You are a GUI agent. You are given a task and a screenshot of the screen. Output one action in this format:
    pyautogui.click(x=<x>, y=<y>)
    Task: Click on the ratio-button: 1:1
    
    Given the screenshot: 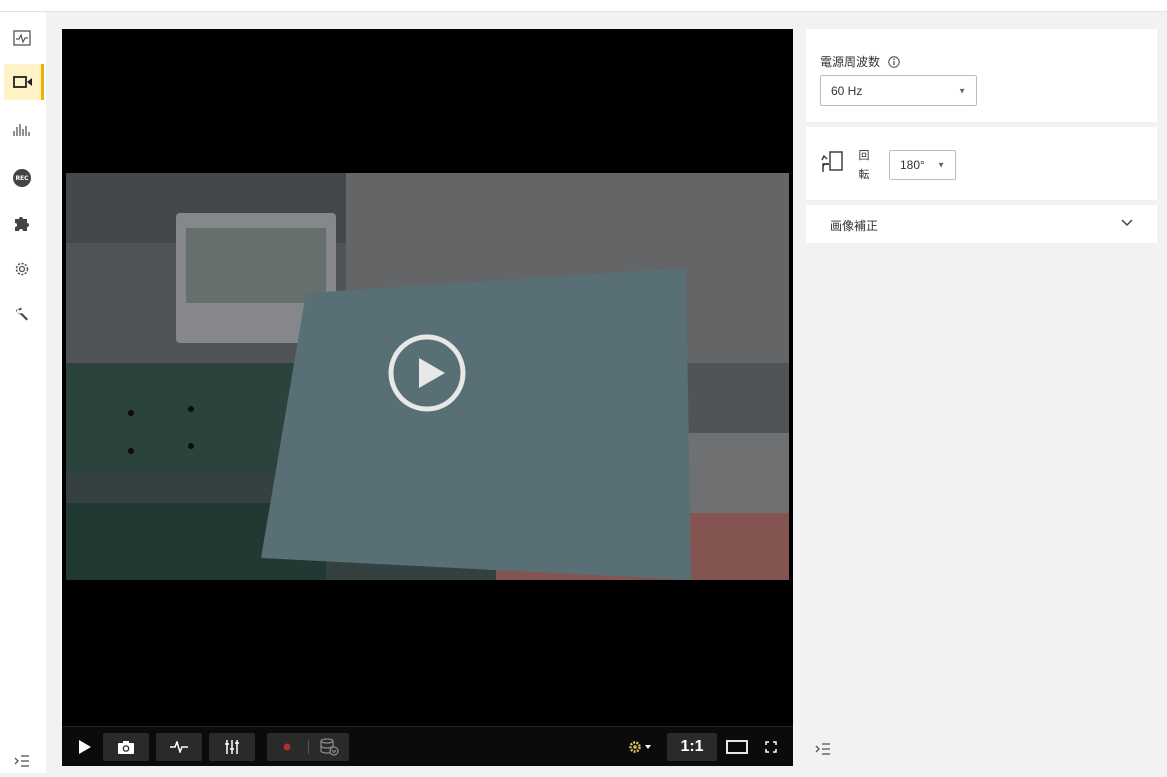 What is the action you would take?
    pyautogui.click(x=692, y=747)
    